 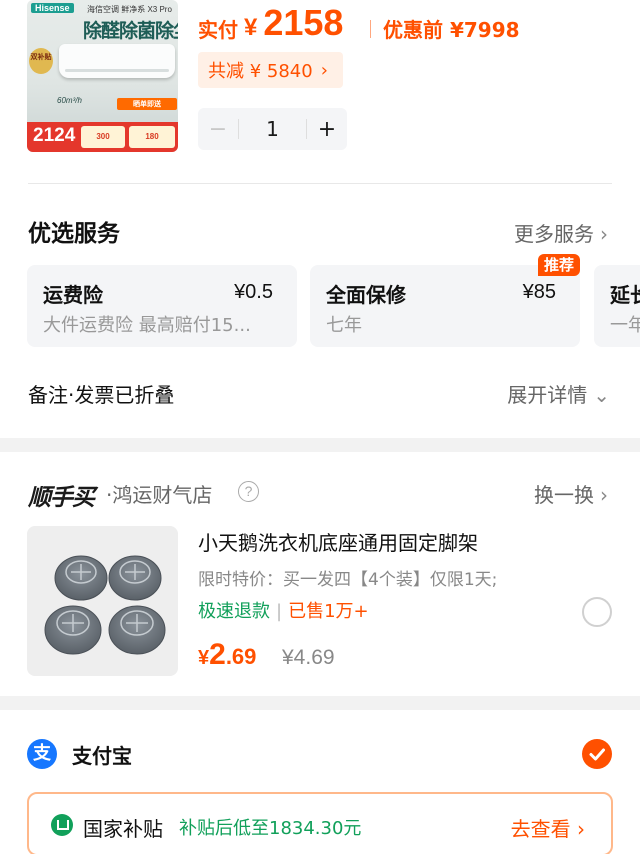 What do you see at coordinates (260, 71) in the screenshot?
I see `discount-total-text: 共减 ¥ 5840` at bounding box center [260, 71].